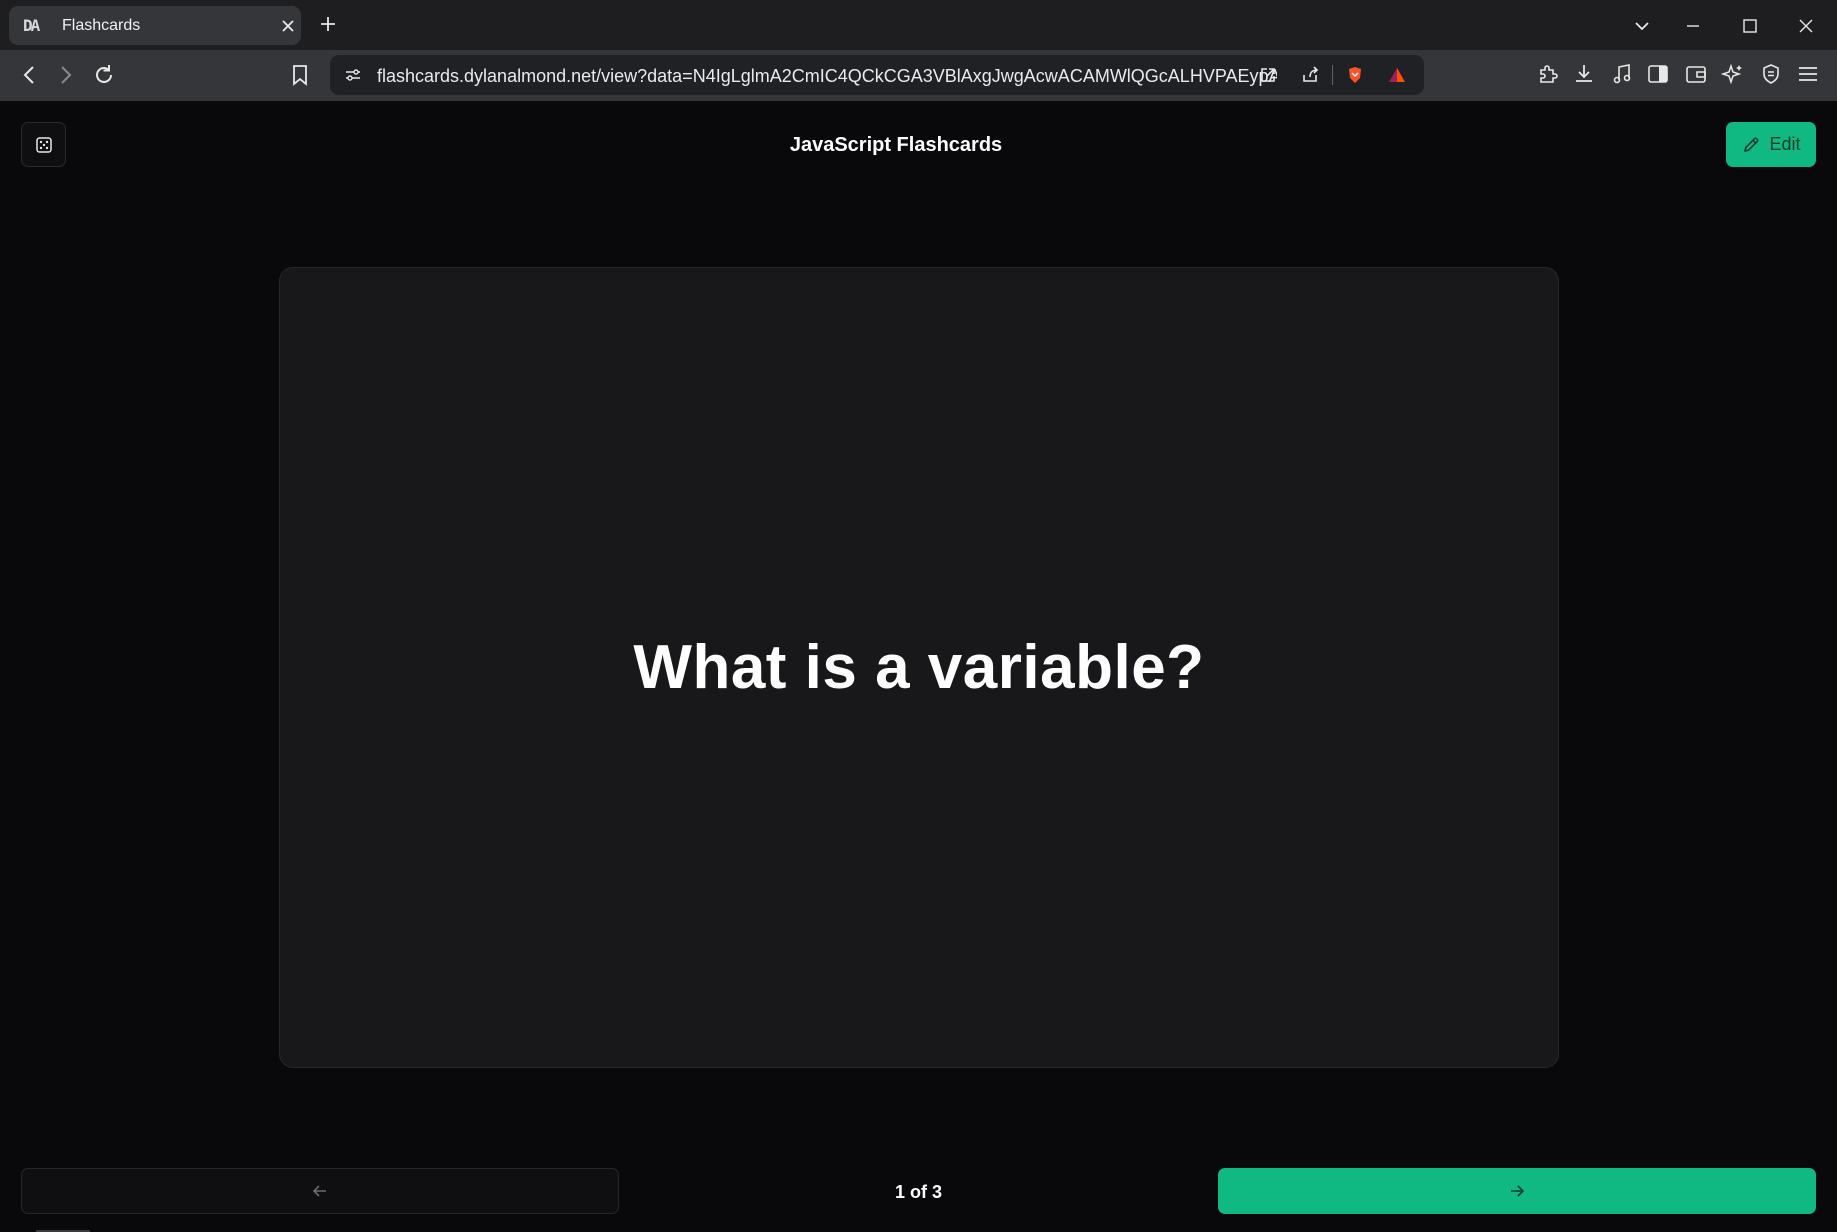 The width and height of the screenshot is (1837, 1232). I want to click on arrow-left-icon, so click(319, 1191).